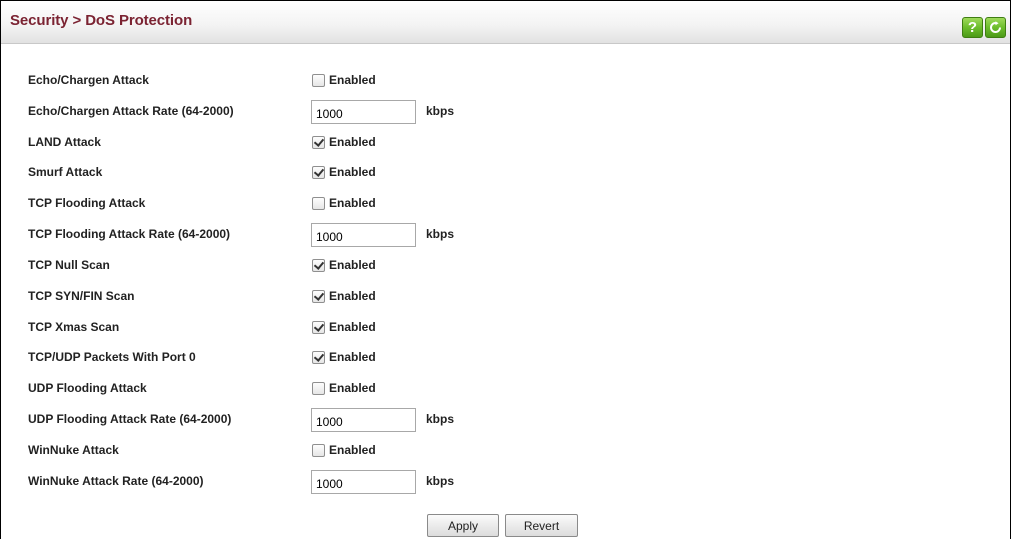 The height and width of the screenshot is (539, 1011). I want to click on row-label: TCP SYN/FIN Scan, so click(81, 296).